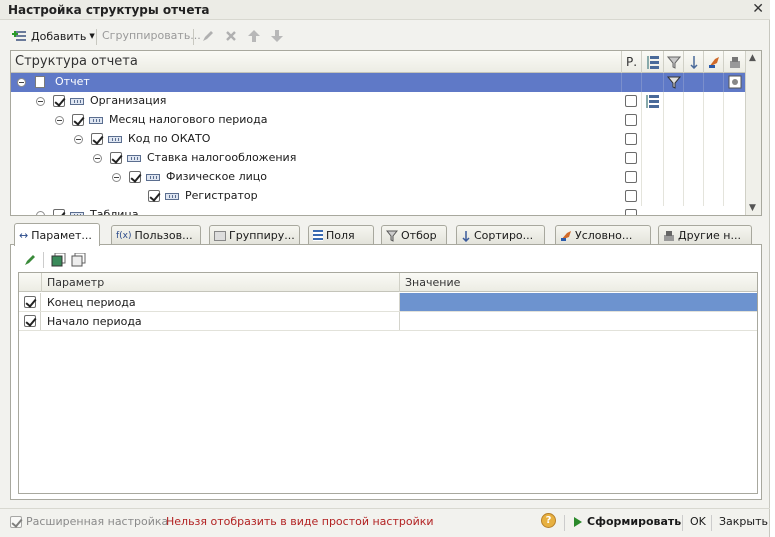 The image size is (775, 537). I want to click on column-value-header: Значение, so click(432, 282).